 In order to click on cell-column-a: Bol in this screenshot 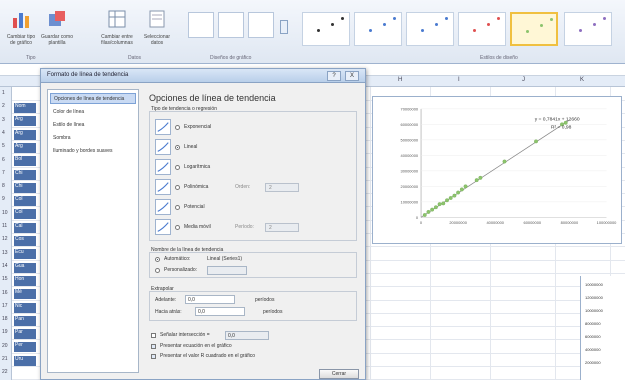, I will do `click(25, 161)`.